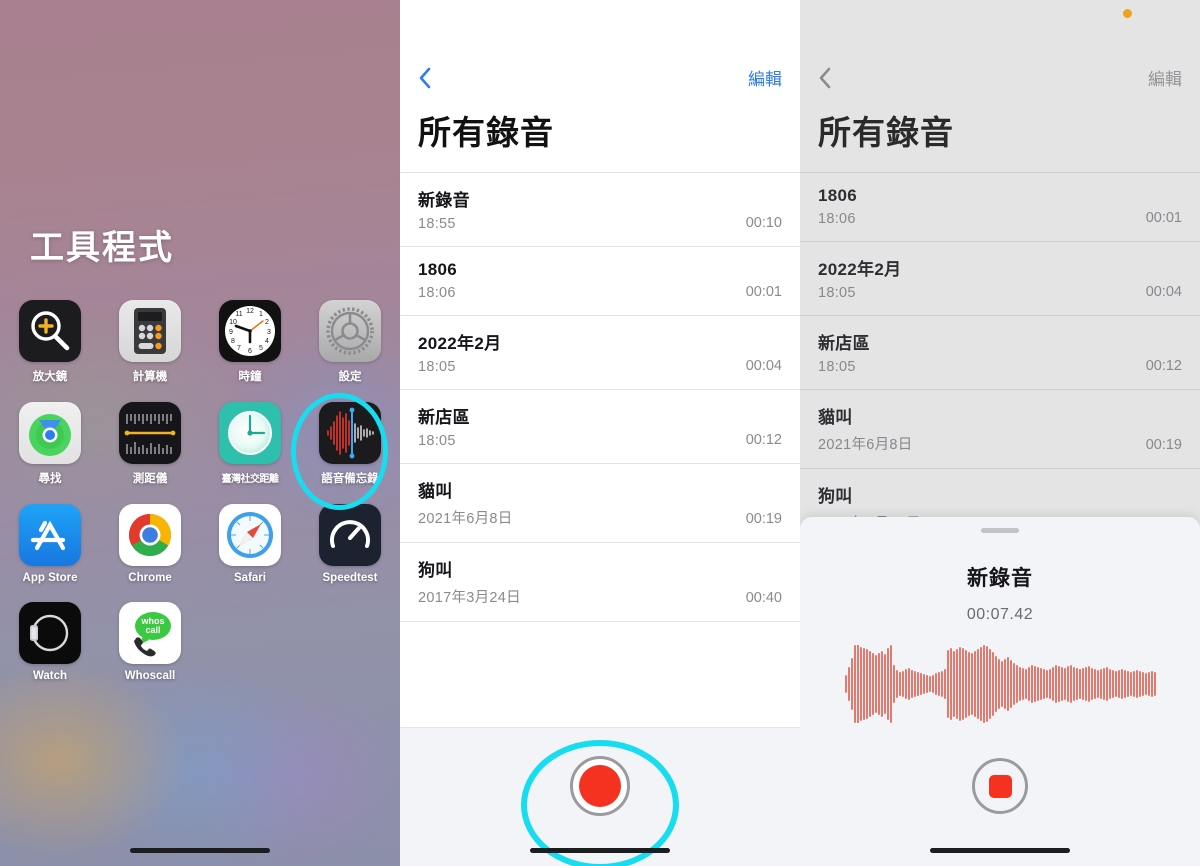 This screenshot has height=866, width=1200. I want to click on recording-date: 2017年3月24日, so click(469, 598).